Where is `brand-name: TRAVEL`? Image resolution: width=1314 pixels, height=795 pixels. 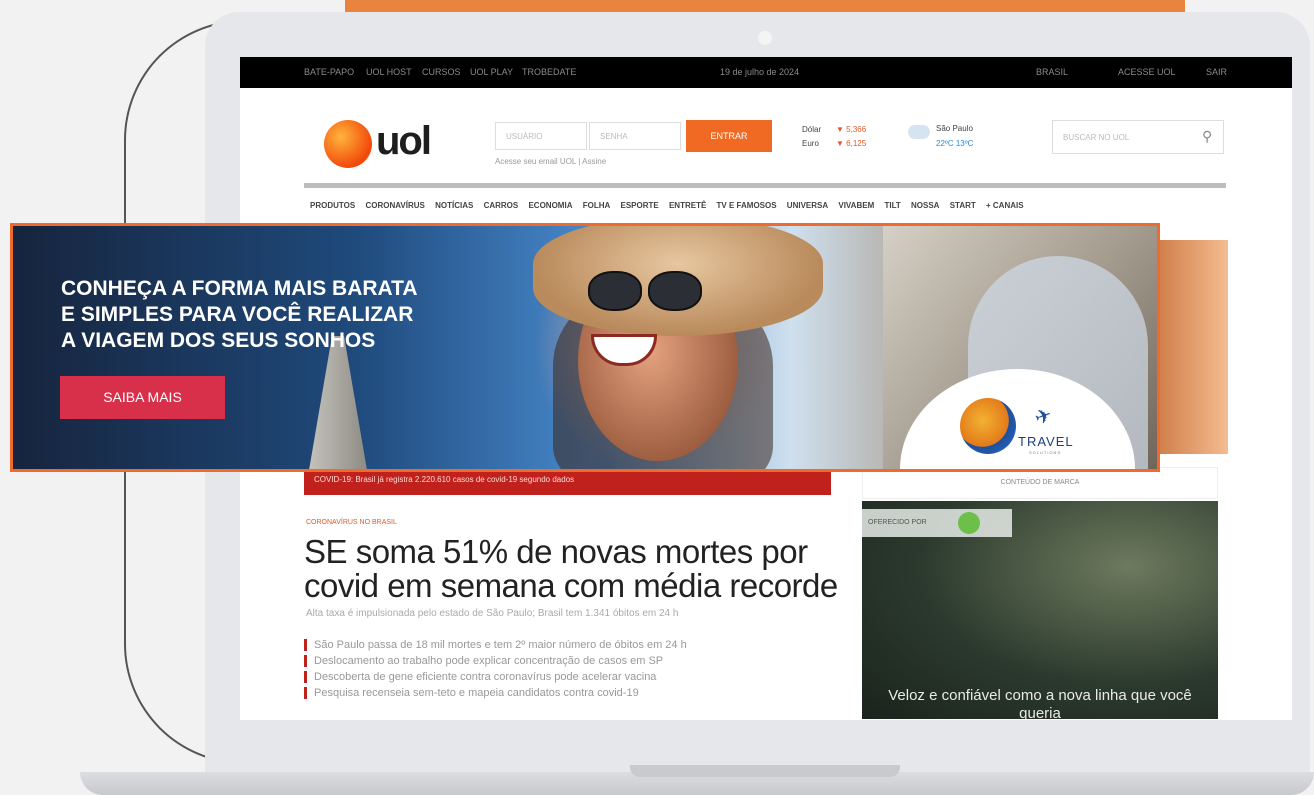 brand-name: TRAVEL is located at coordinates (1046, 441).